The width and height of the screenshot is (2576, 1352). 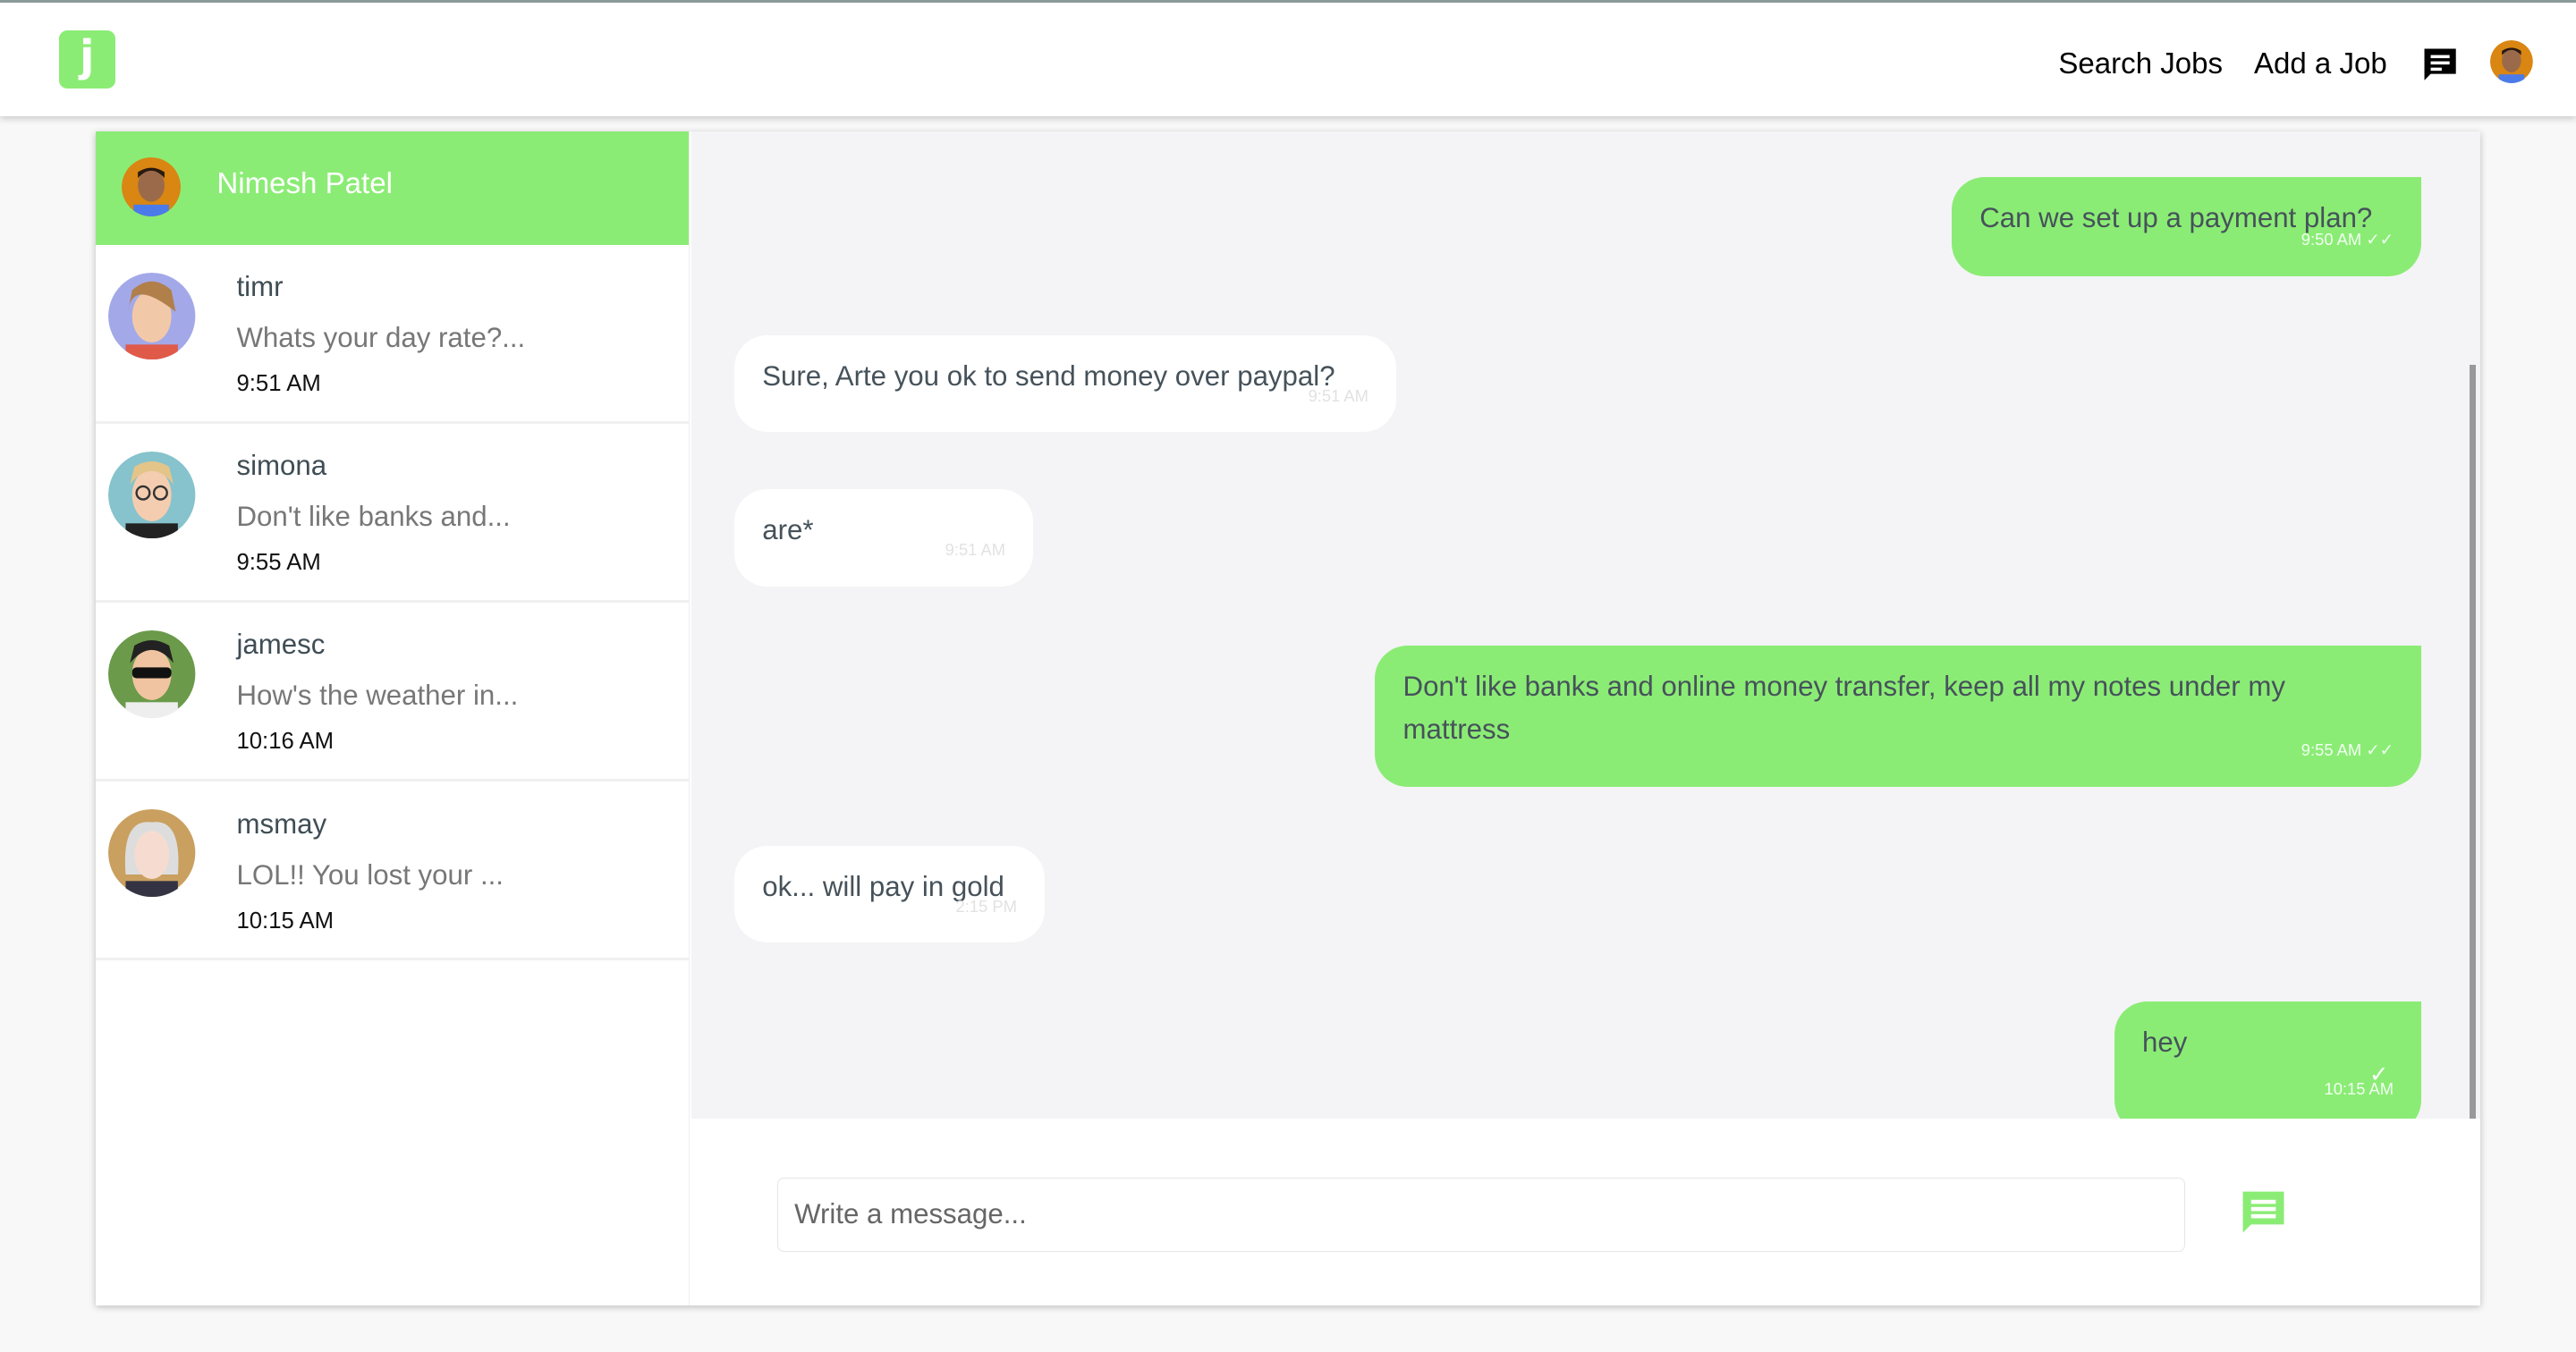 What do you see at coordinates (260, 287) in the screenshot?
I see `conversation-name: timr` at bounding box center [260, 287].